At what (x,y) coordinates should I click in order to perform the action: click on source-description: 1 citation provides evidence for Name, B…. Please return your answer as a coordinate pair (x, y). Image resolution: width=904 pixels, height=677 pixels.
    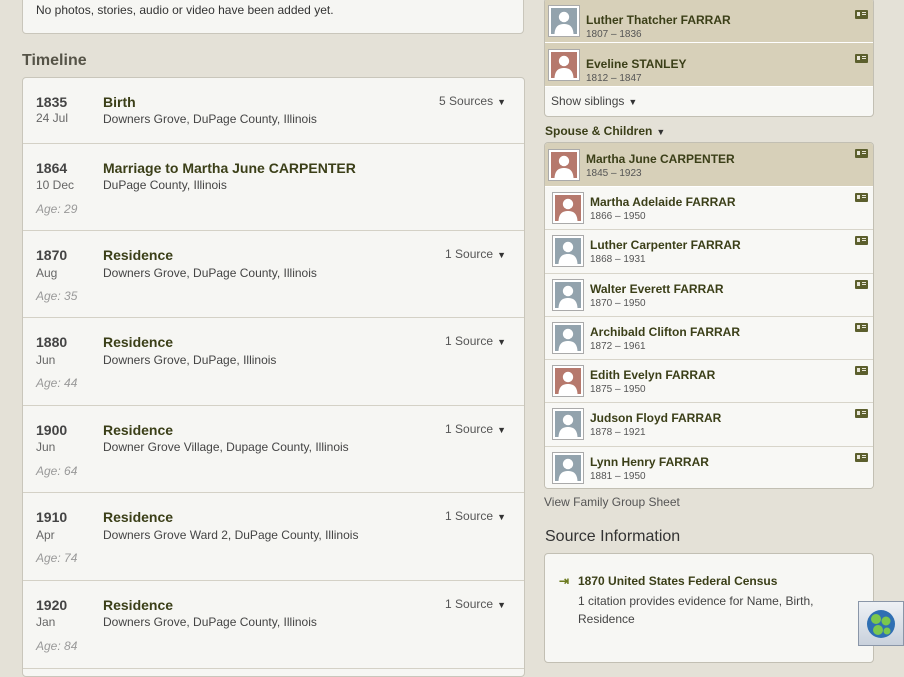
    Looking at the image, I should click on (696, 610).